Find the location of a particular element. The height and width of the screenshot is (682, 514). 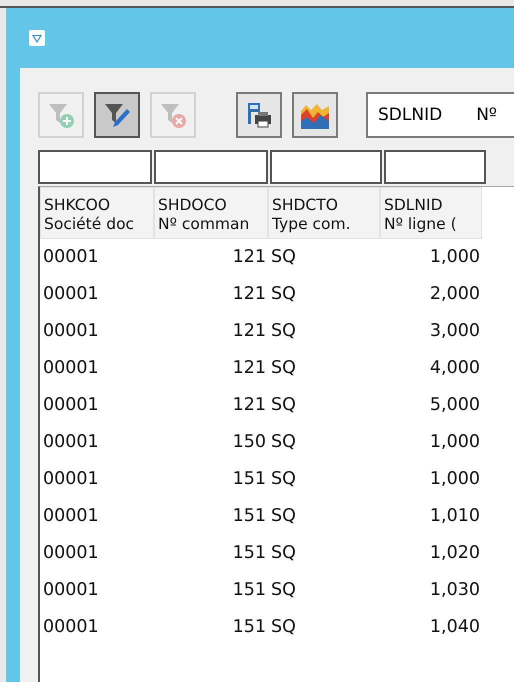

column-select: SDLNID Nº is located at coordinates (440, 115).